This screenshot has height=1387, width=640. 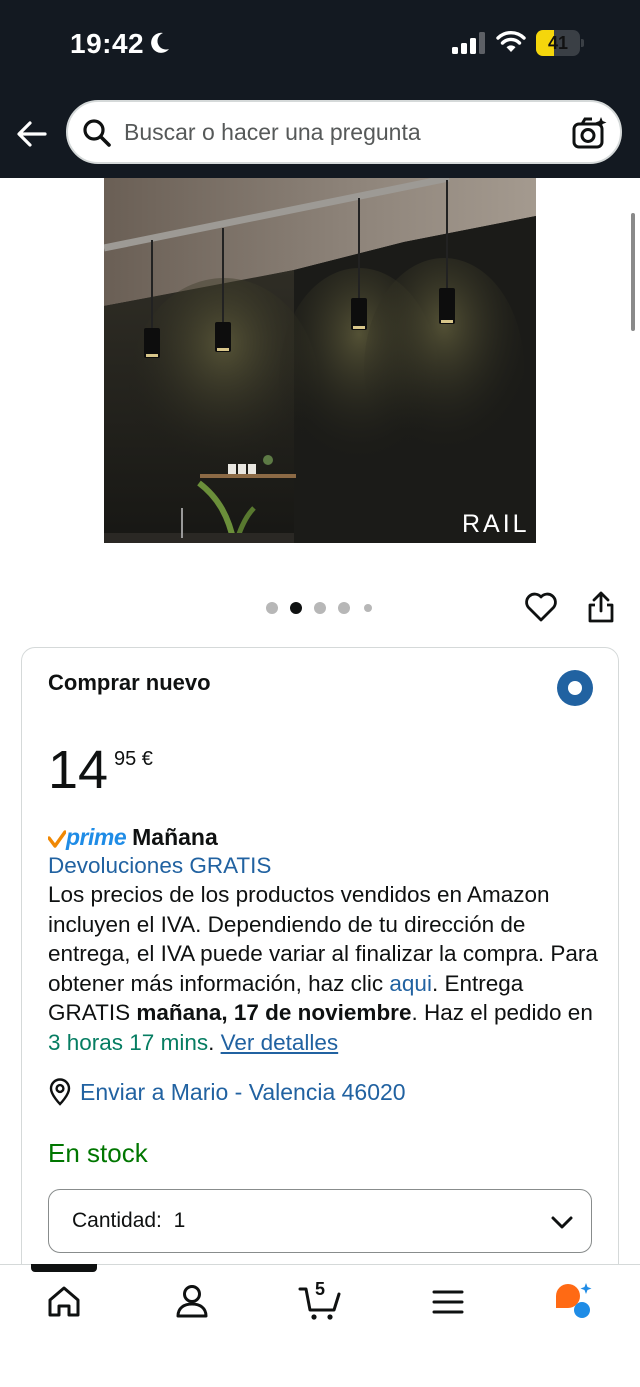 I want to click on battery-level: 41, so click(x=558, y=43).